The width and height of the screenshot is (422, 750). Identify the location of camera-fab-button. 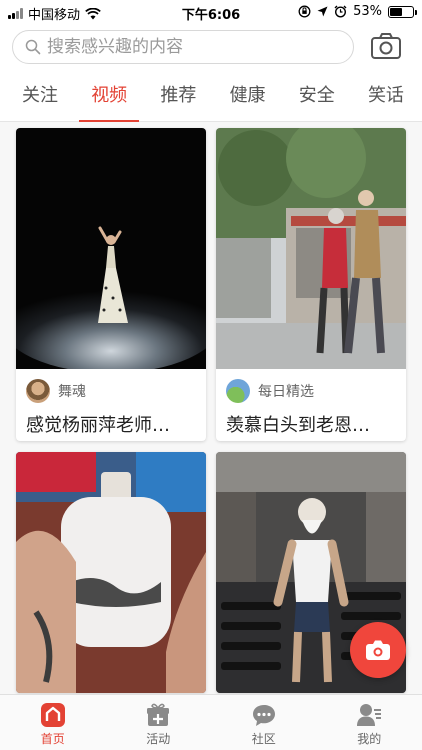
(378, 650).